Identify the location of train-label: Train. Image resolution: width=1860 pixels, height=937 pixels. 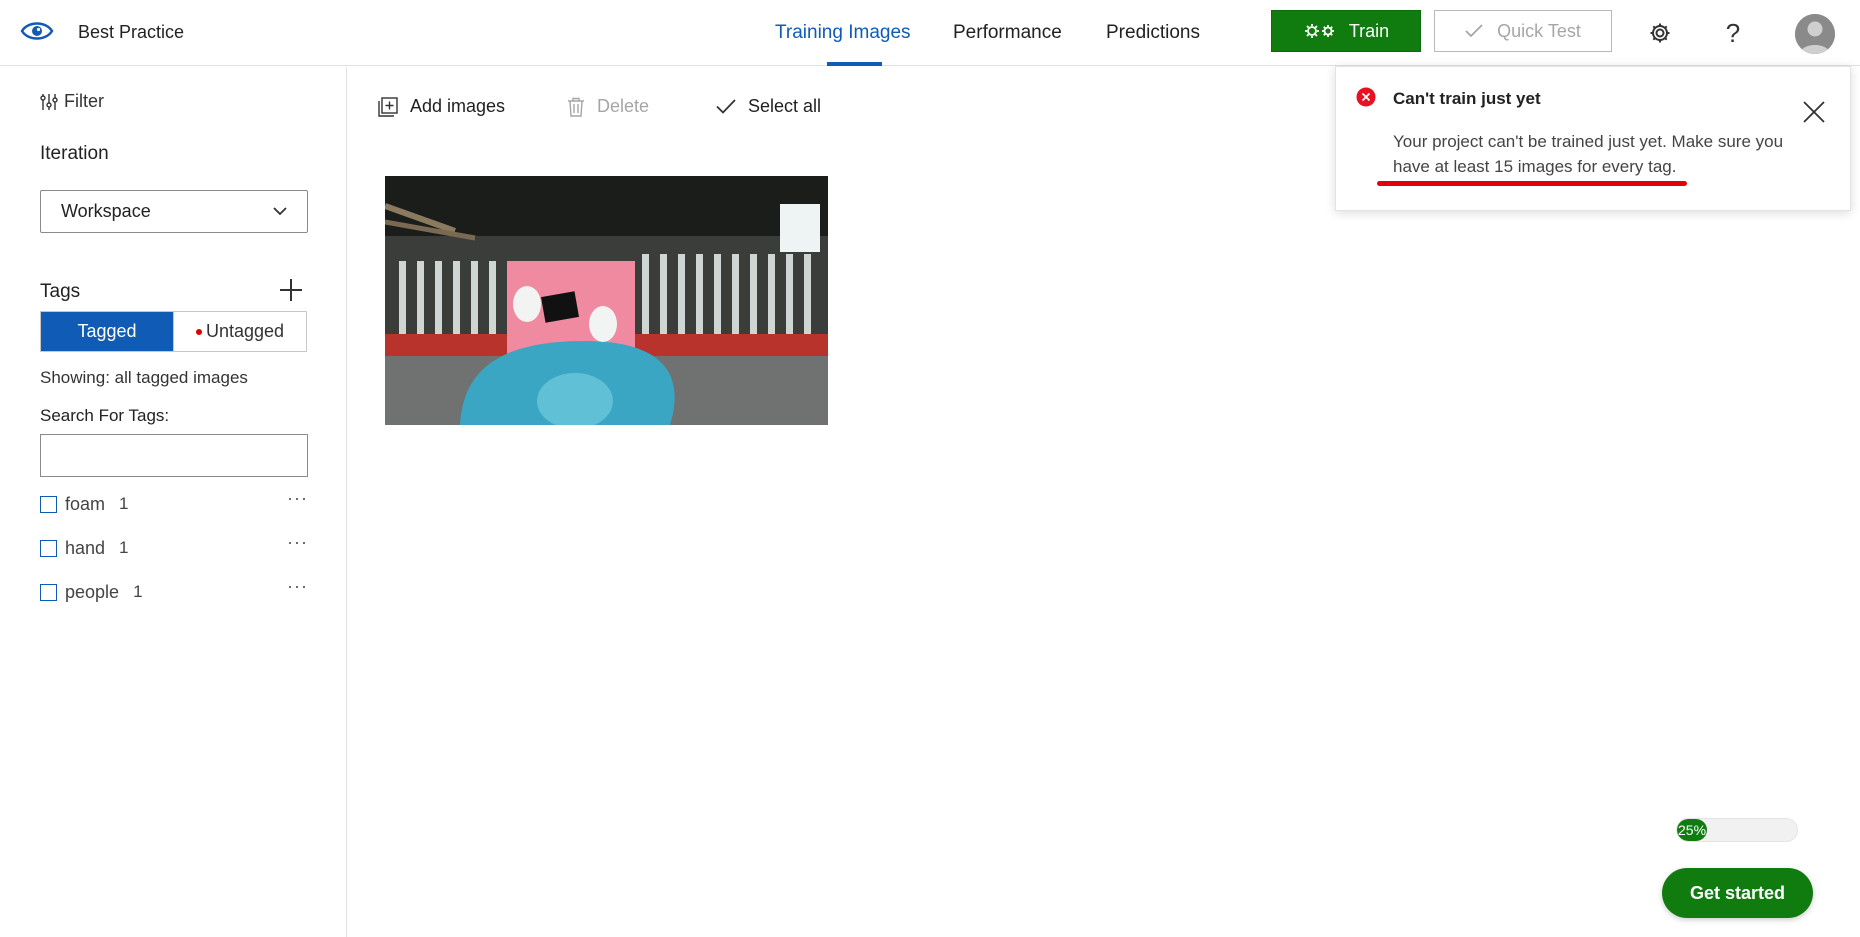
(1369, 30).